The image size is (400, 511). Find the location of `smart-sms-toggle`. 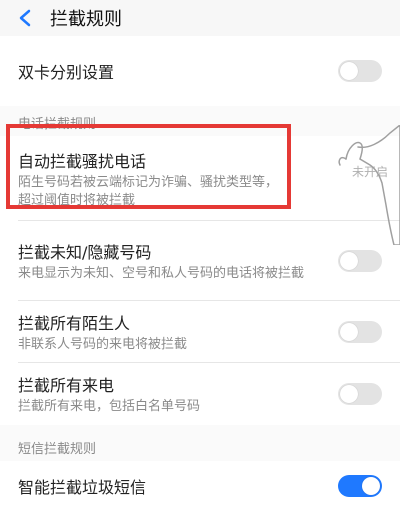

smart-sms-toggle is located at coordinates (360, 486).